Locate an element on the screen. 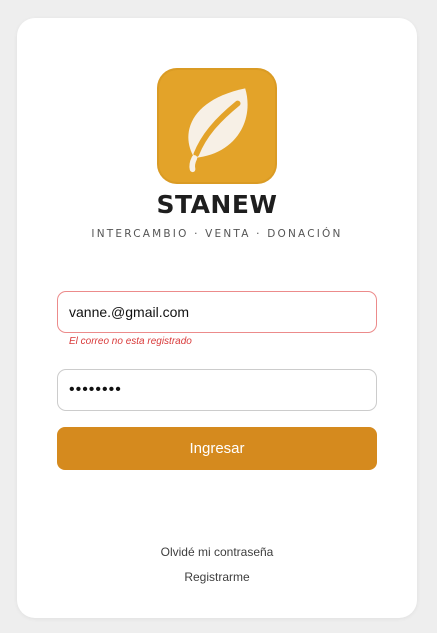  leaf-icon is located at coordinates (218, 130).